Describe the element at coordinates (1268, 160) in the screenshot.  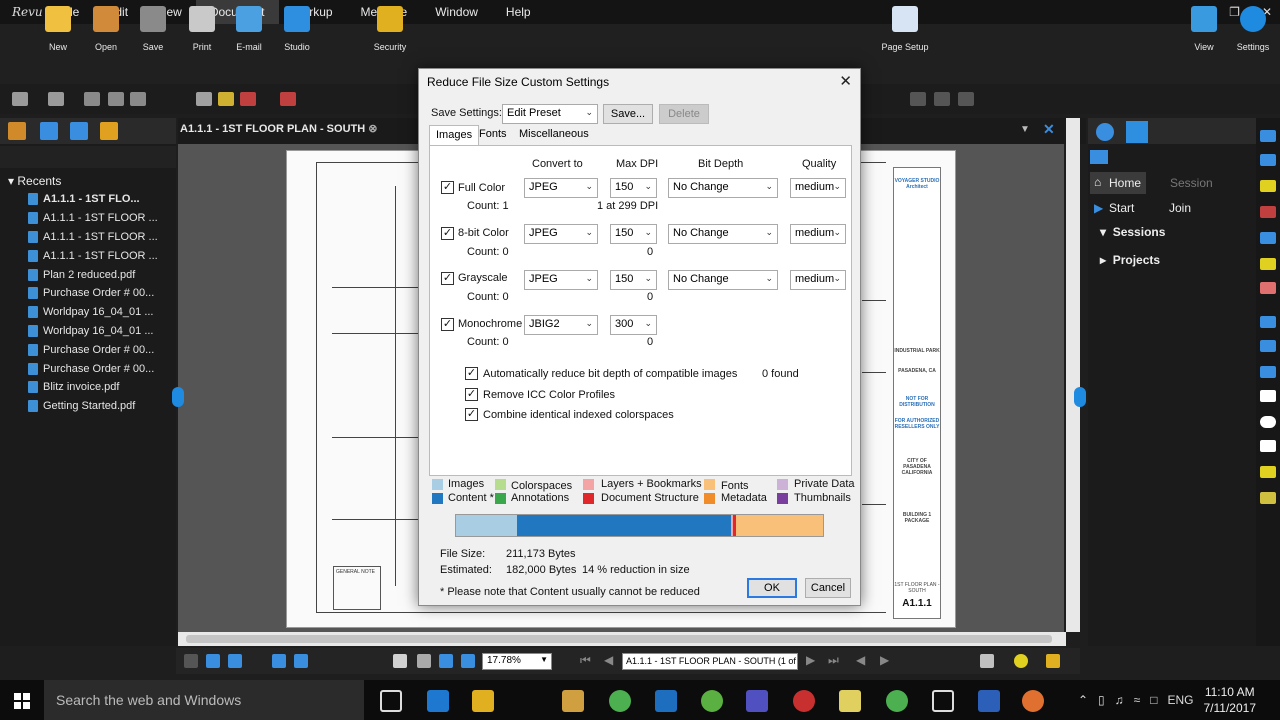
I see `typewriter-icon` at that location.